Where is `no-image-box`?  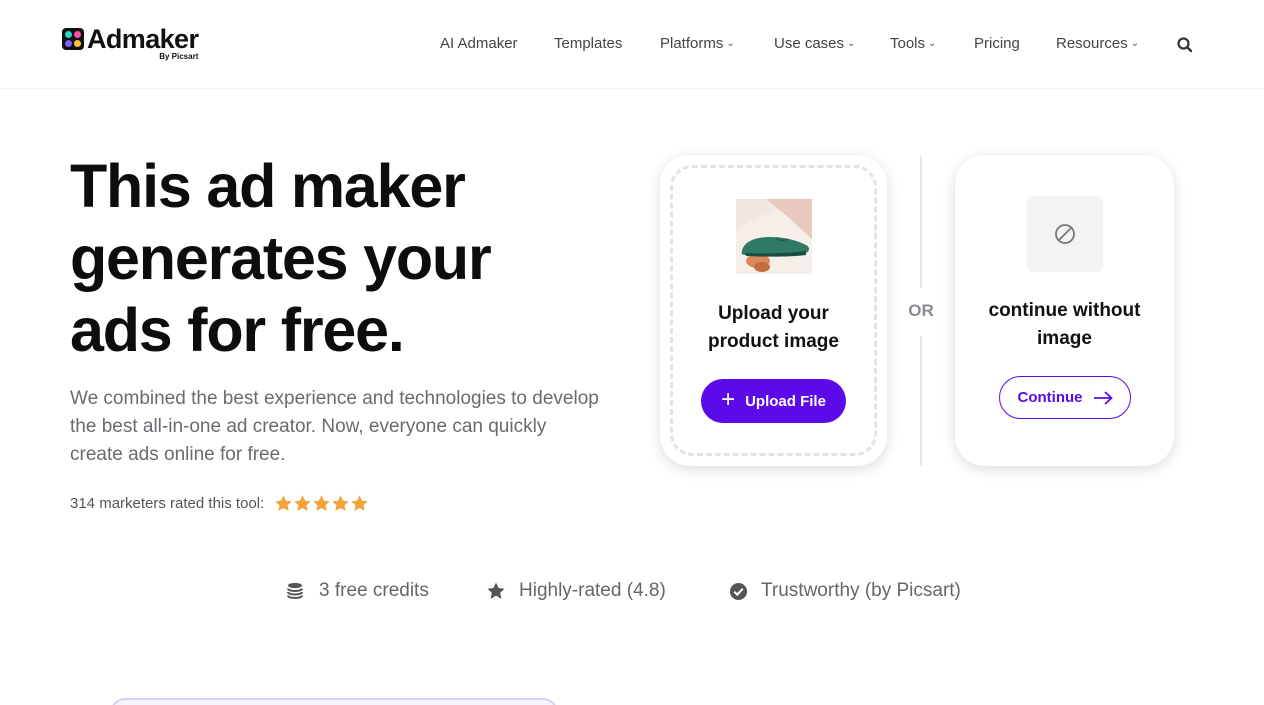 no-image-box is located at coordinates (1065, 234).